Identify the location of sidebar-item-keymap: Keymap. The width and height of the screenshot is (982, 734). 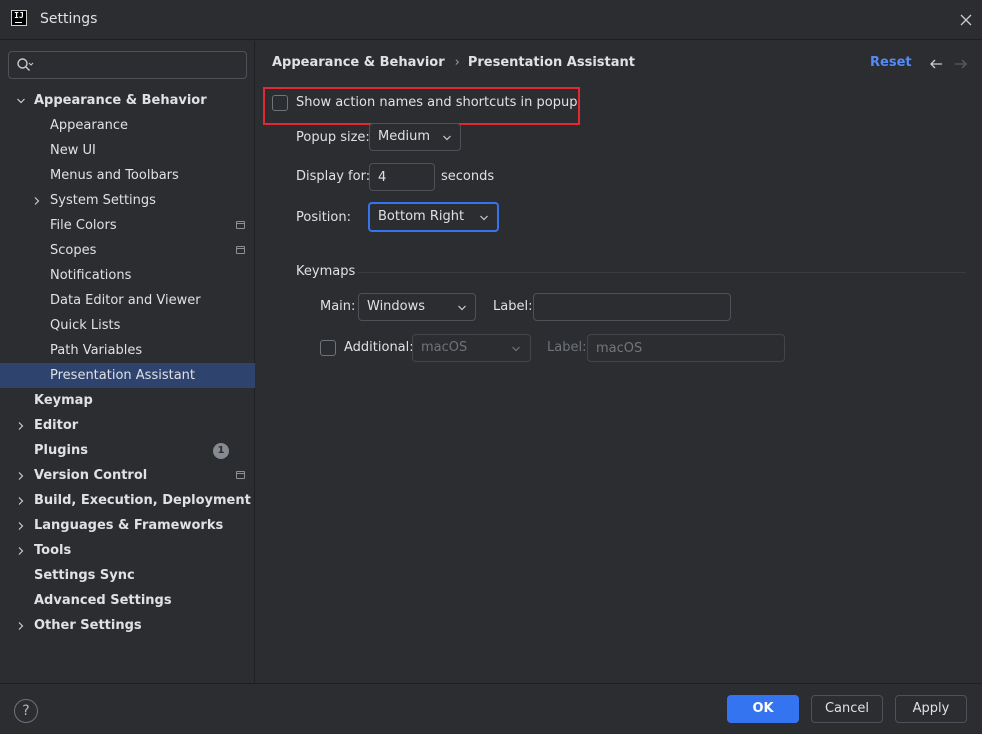
(127, 400).